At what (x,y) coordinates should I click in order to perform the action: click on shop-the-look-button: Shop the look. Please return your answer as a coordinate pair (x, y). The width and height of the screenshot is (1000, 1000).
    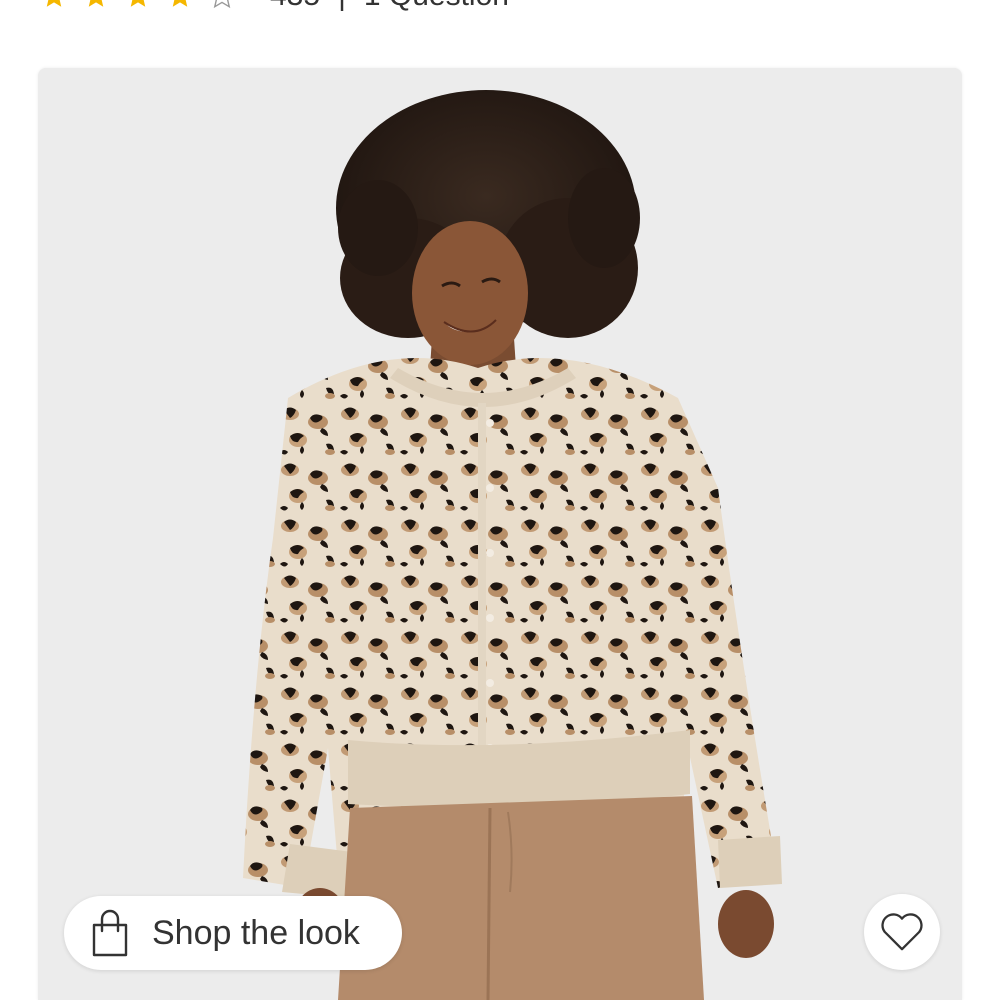
    Looking at the image, I should click on (233, 933).